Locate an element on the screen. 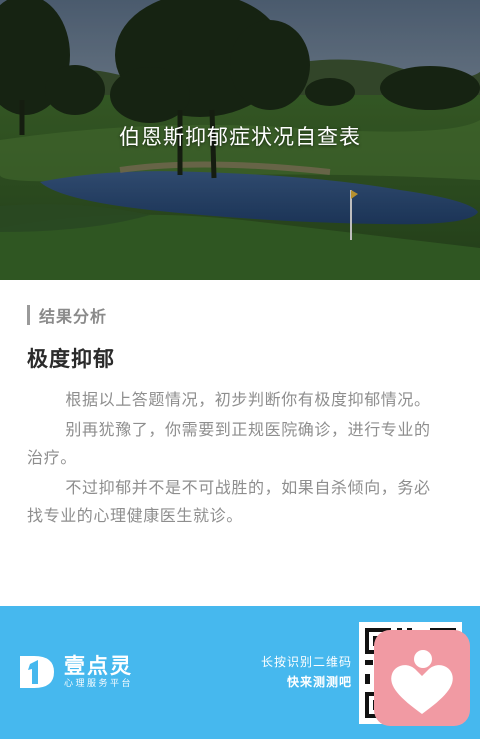  brand-logo: 壹点灵 心理服务平台 is located at coordinates (75, 672).